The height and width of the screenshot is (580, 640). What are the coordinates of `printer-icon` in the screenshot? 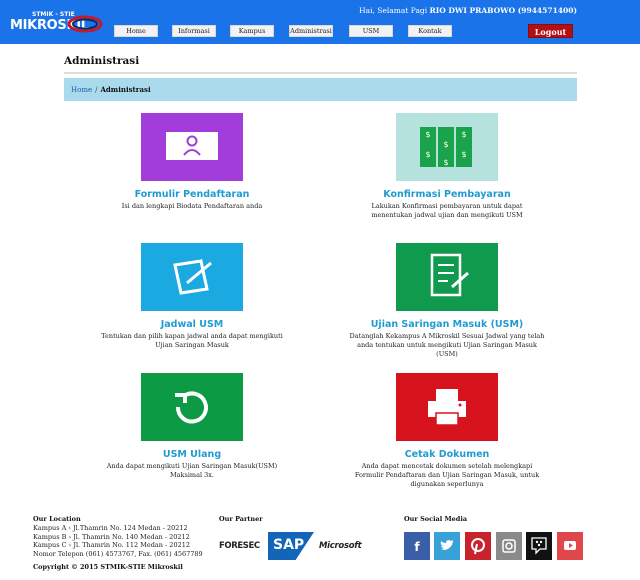 It's located at (447, 407).